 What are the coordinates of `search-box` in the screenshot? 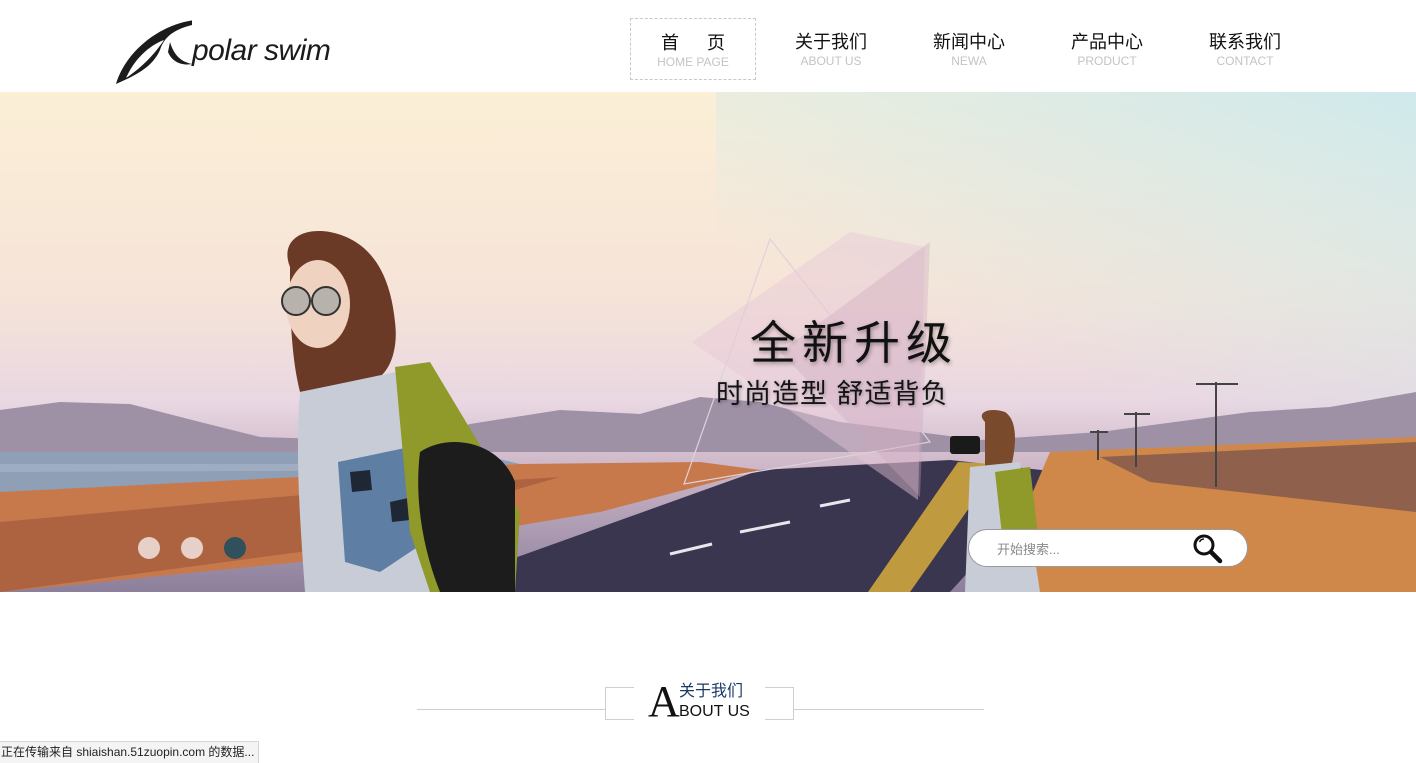 It's located at (1108, 548).